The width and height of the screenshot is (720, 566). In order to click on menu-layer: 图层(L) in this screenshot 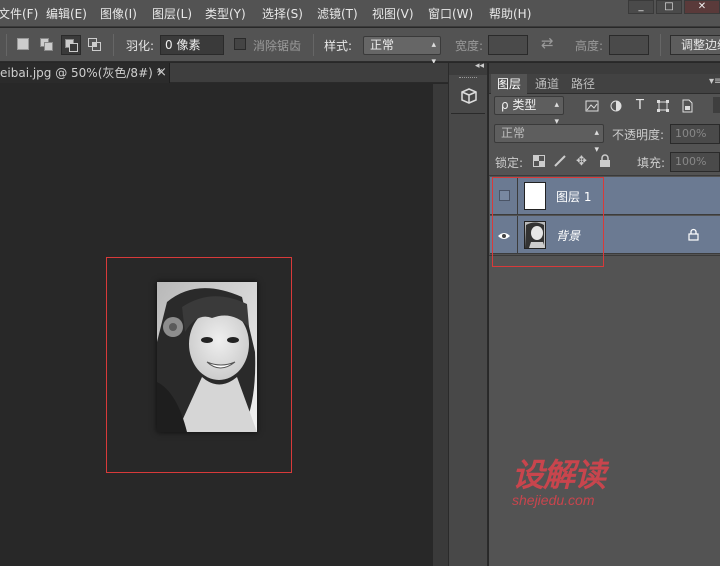, I will do `click(172, 13)`.